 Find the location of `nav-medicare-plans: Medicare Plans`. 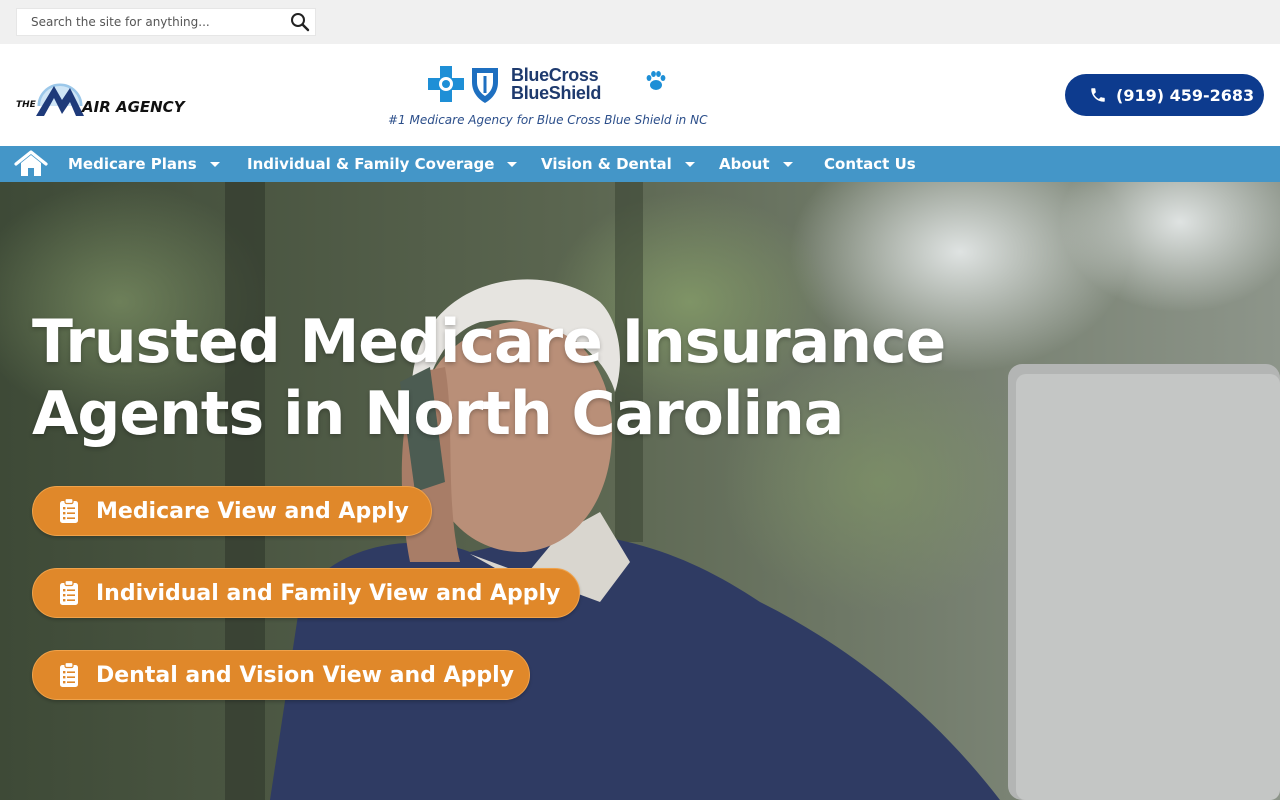

nav-medicare-plans: Medicare Plans is located at coordinates (144, 164).